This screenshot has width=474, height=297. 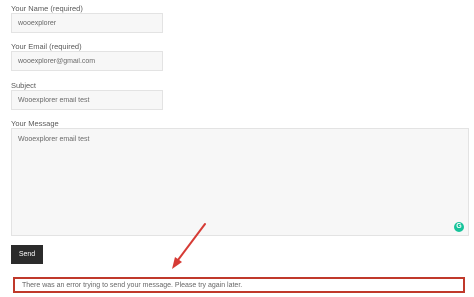 I want to click on send-button: Send, so click(x=27, y=254).